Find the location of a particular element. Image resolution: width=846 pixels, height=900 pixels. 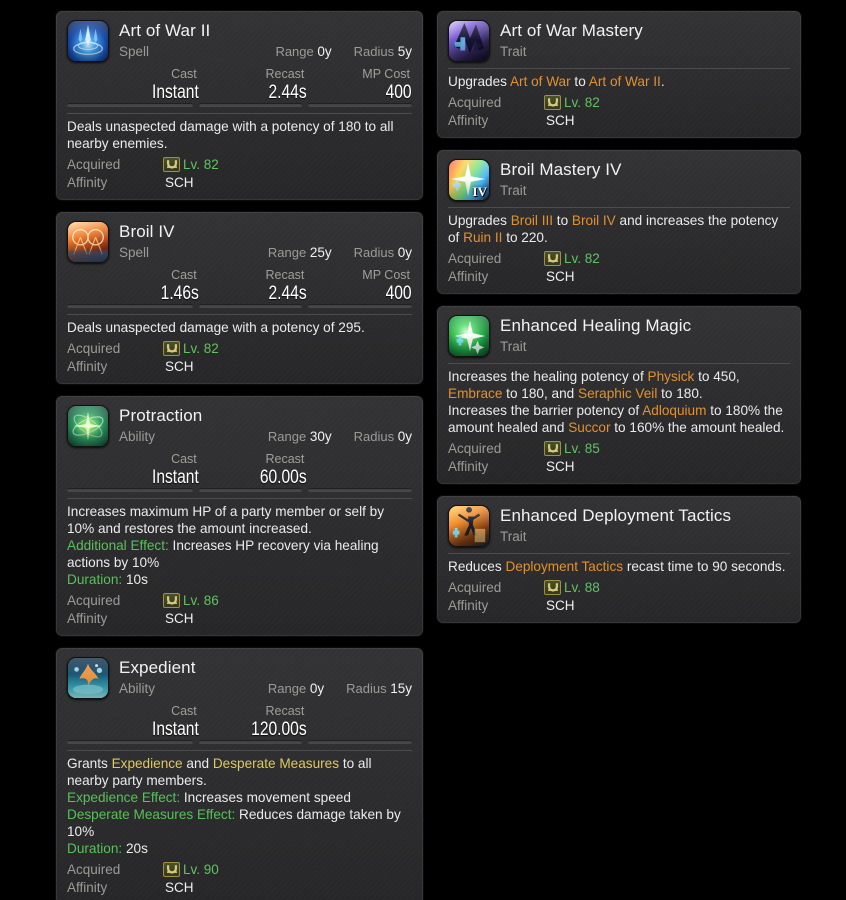

card-effect: Duration: 10s is located at coordinates (239, 579).